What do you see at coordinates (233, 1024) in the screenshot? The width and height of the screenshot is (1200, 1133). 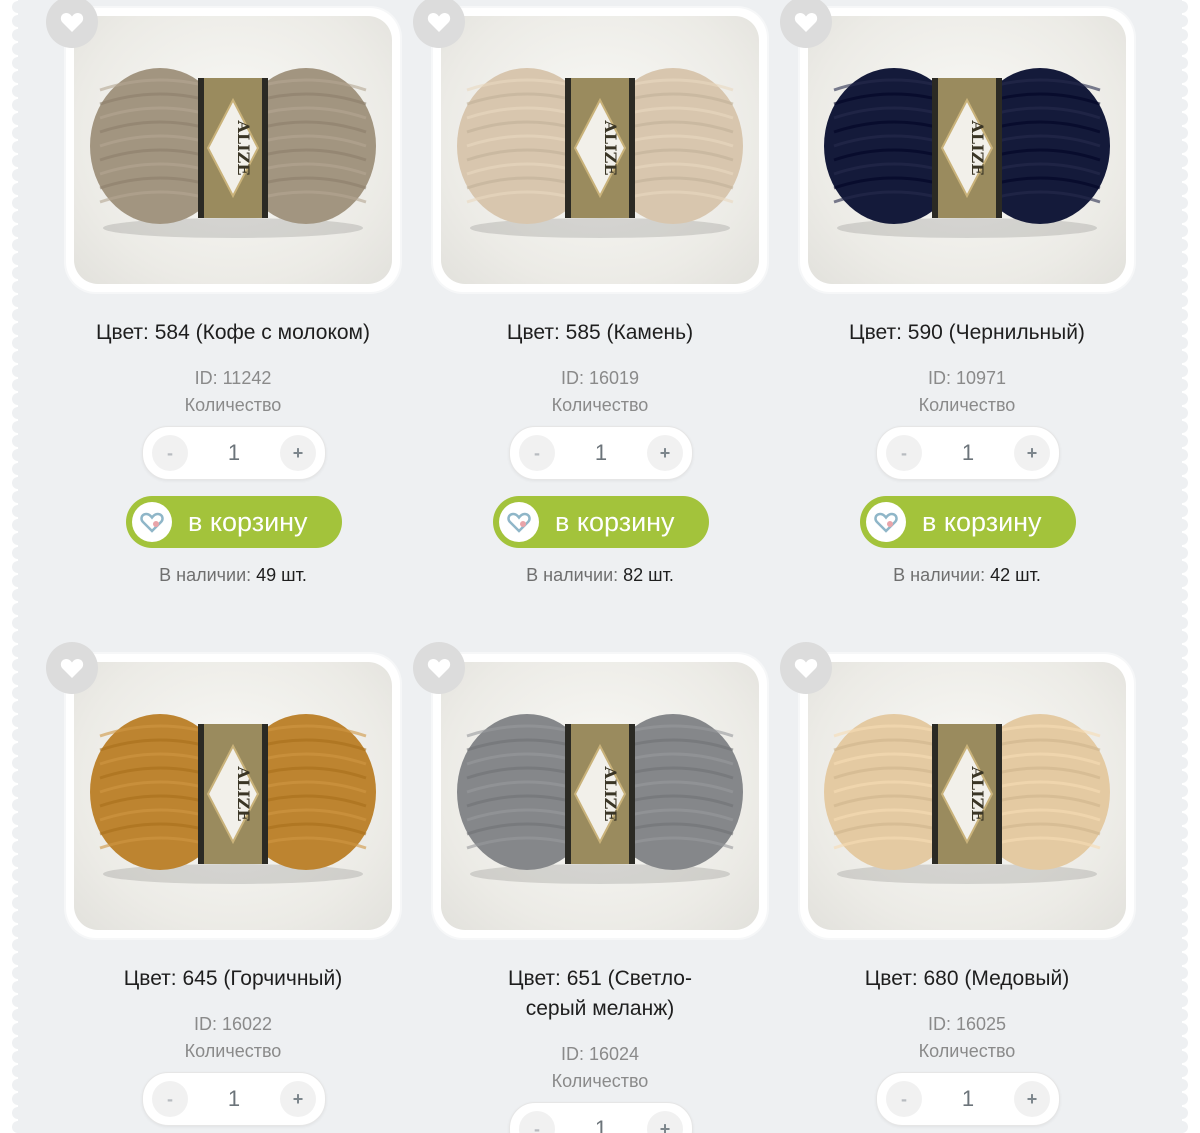 I see `product-id: ID: 16022` at bounding box center [233, 1024].